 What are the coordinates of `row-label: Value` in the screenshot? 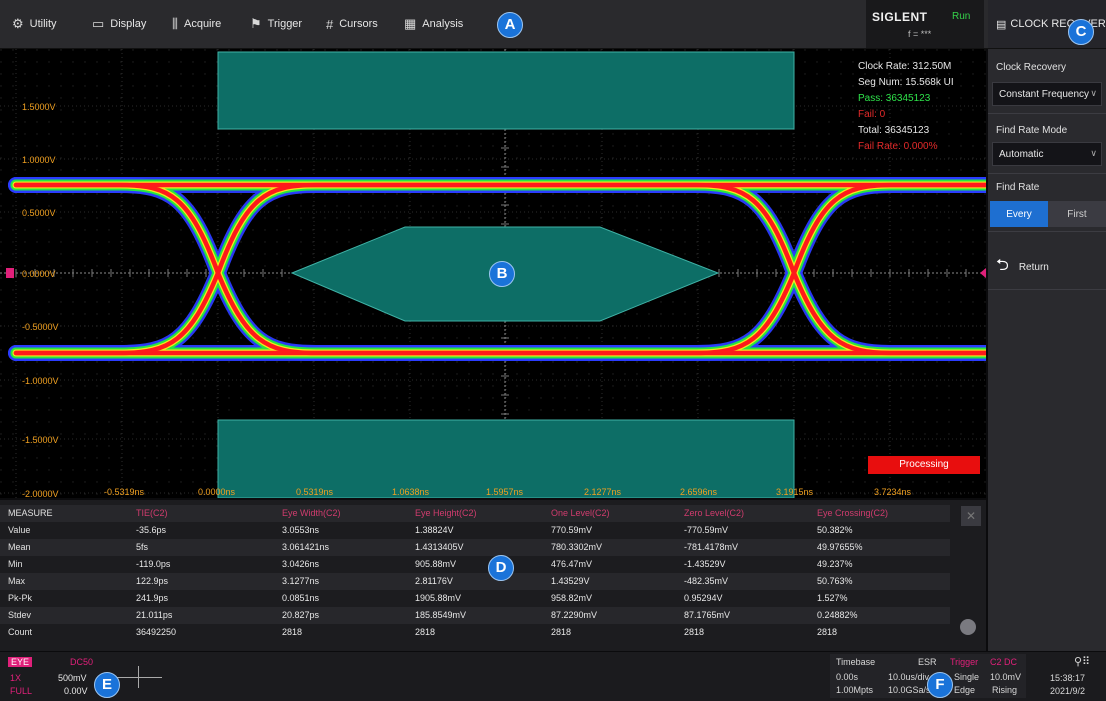 It's located at (19, 530).